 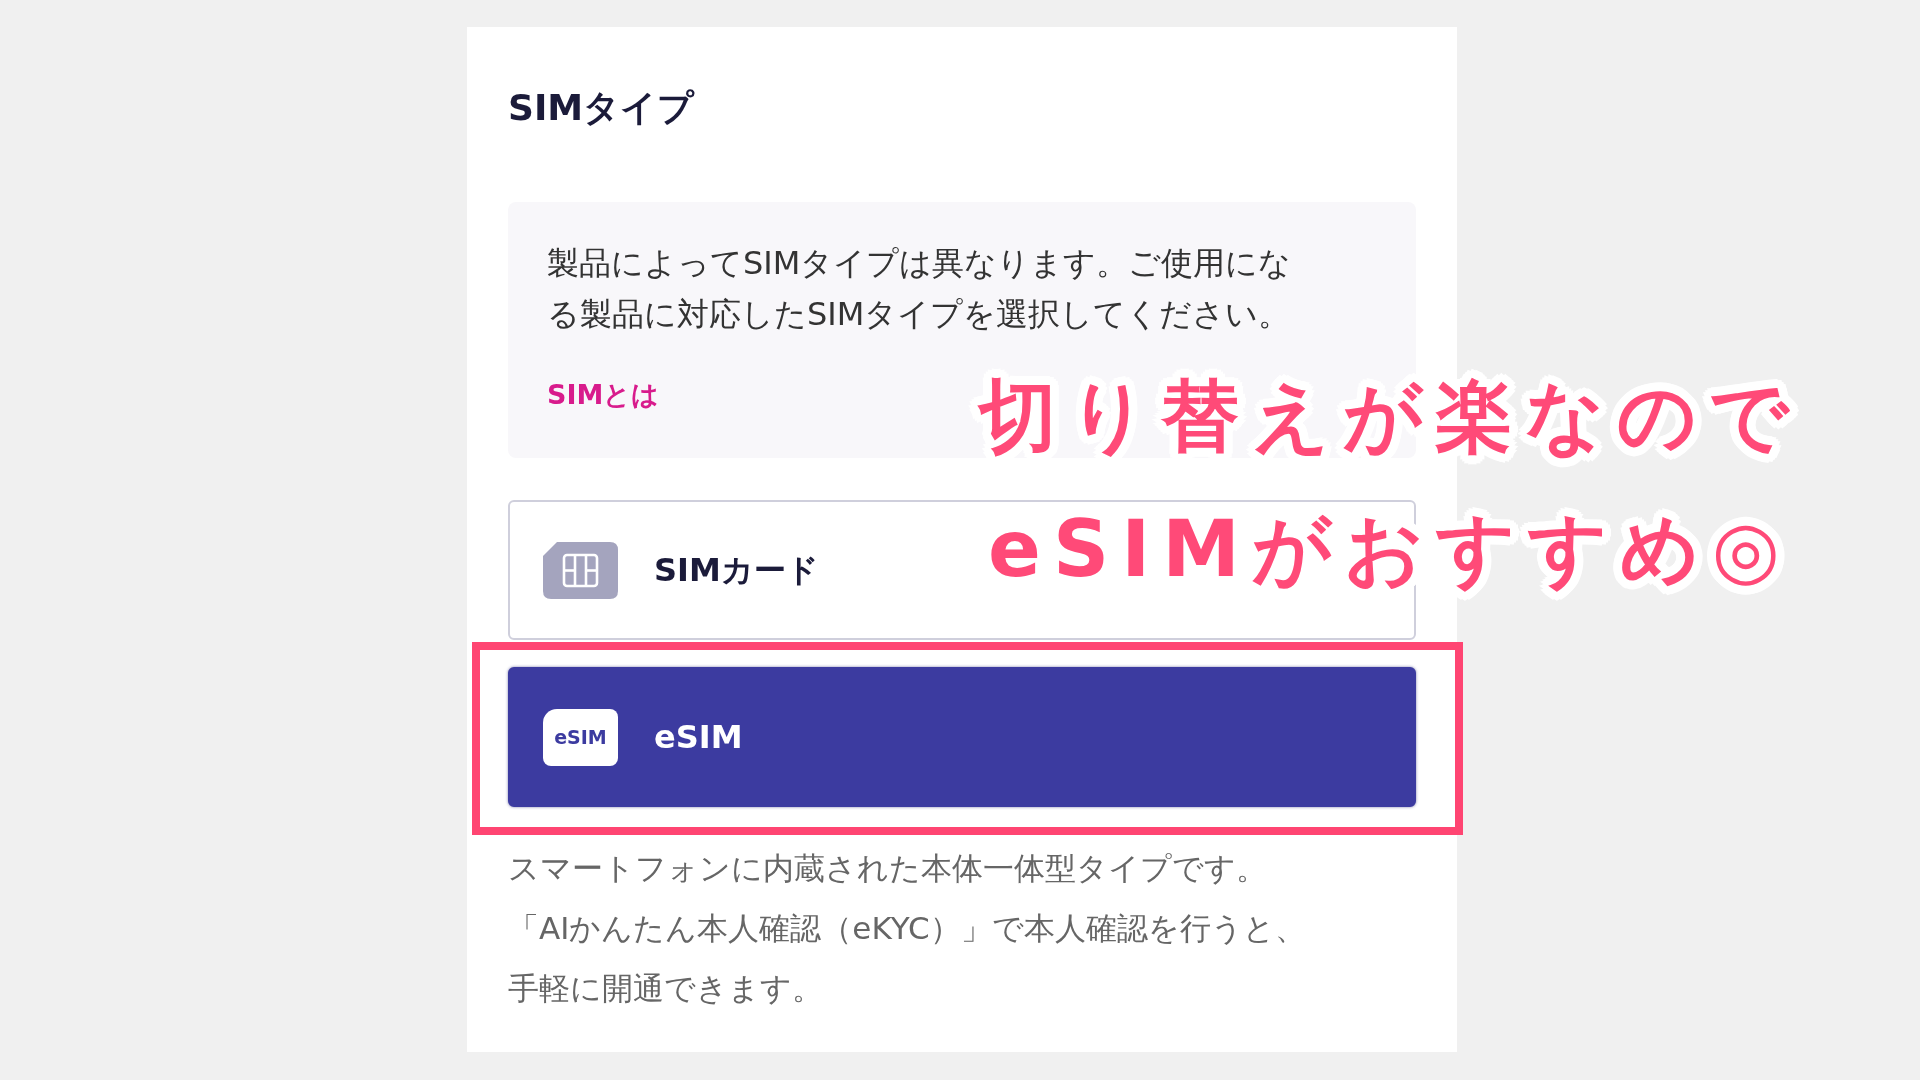 I want to click on sim-type-option: eSIM eSIM, so click(x=962, y=737).